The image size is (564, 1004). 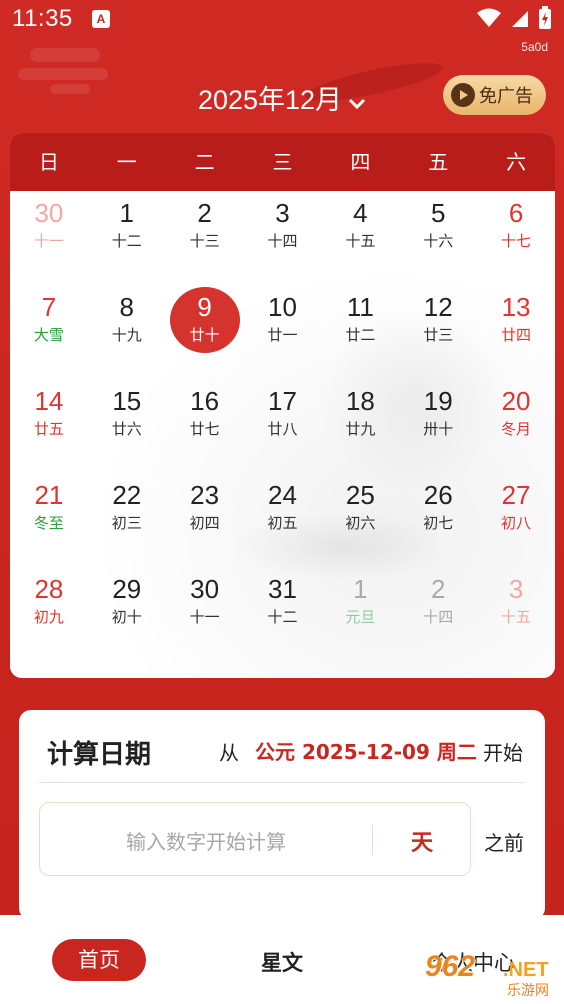 I want to click on calc-title: 计算日期, so click(x=99, y=755).